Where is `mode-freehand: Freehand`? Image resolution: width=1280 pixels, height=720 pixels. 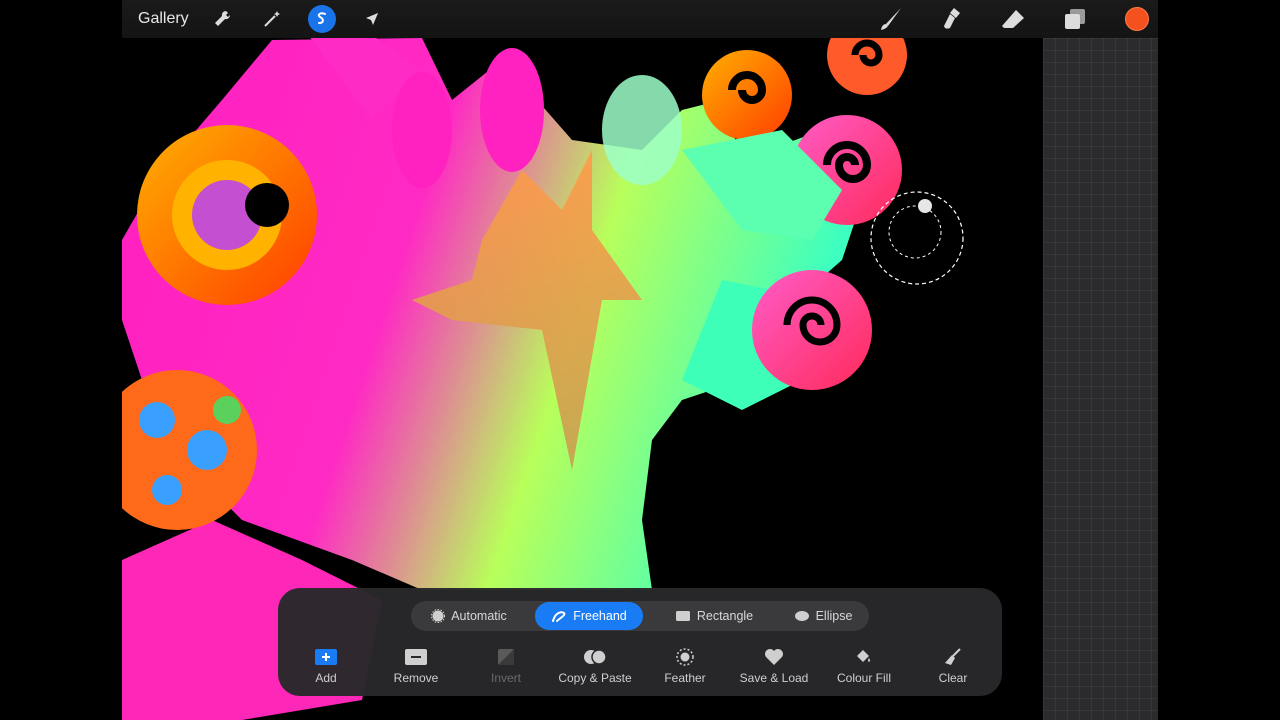
mode-freehand: Freehand is located at coordinates (589, 616).